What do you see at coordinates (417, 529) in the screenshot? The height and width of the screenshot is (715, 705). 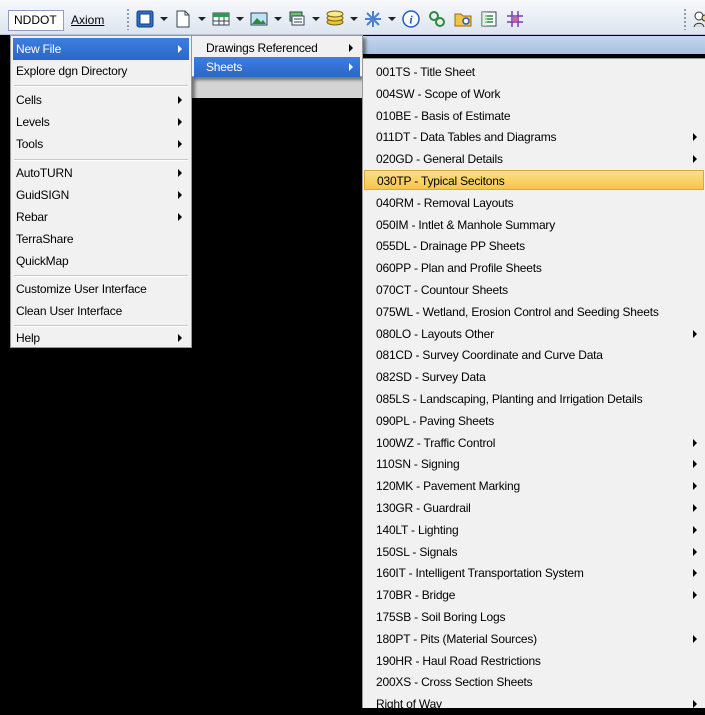 I see `menu-item-label: 140LT - Lighting` at bounding box center [417, 529].